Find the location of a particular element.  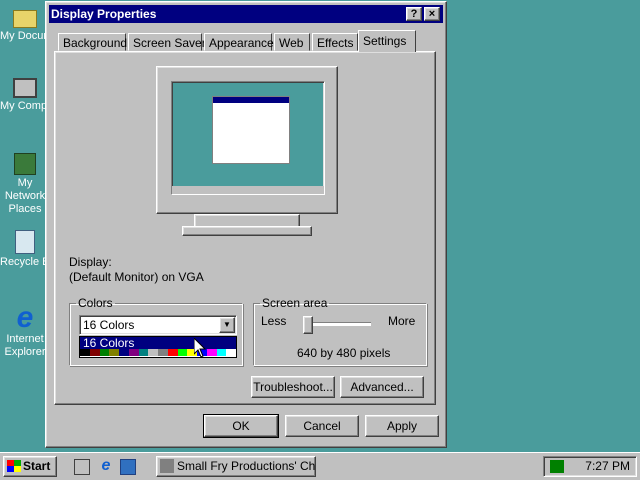

screen-area-legend: Screen area is located at coordinates (295, 303).